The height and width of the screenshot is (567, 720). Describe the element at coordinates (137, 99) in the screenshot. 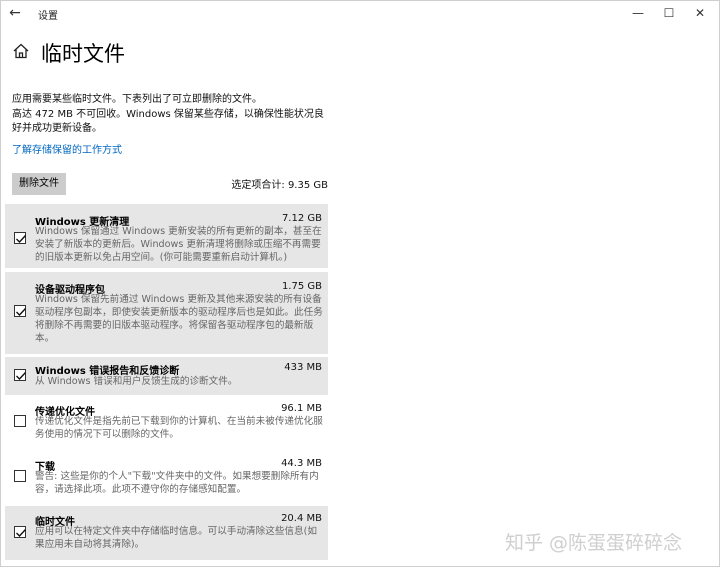

I see `description-text: 应用需要某些临时文件。下表列出了可立即删除的文件。` at that location.